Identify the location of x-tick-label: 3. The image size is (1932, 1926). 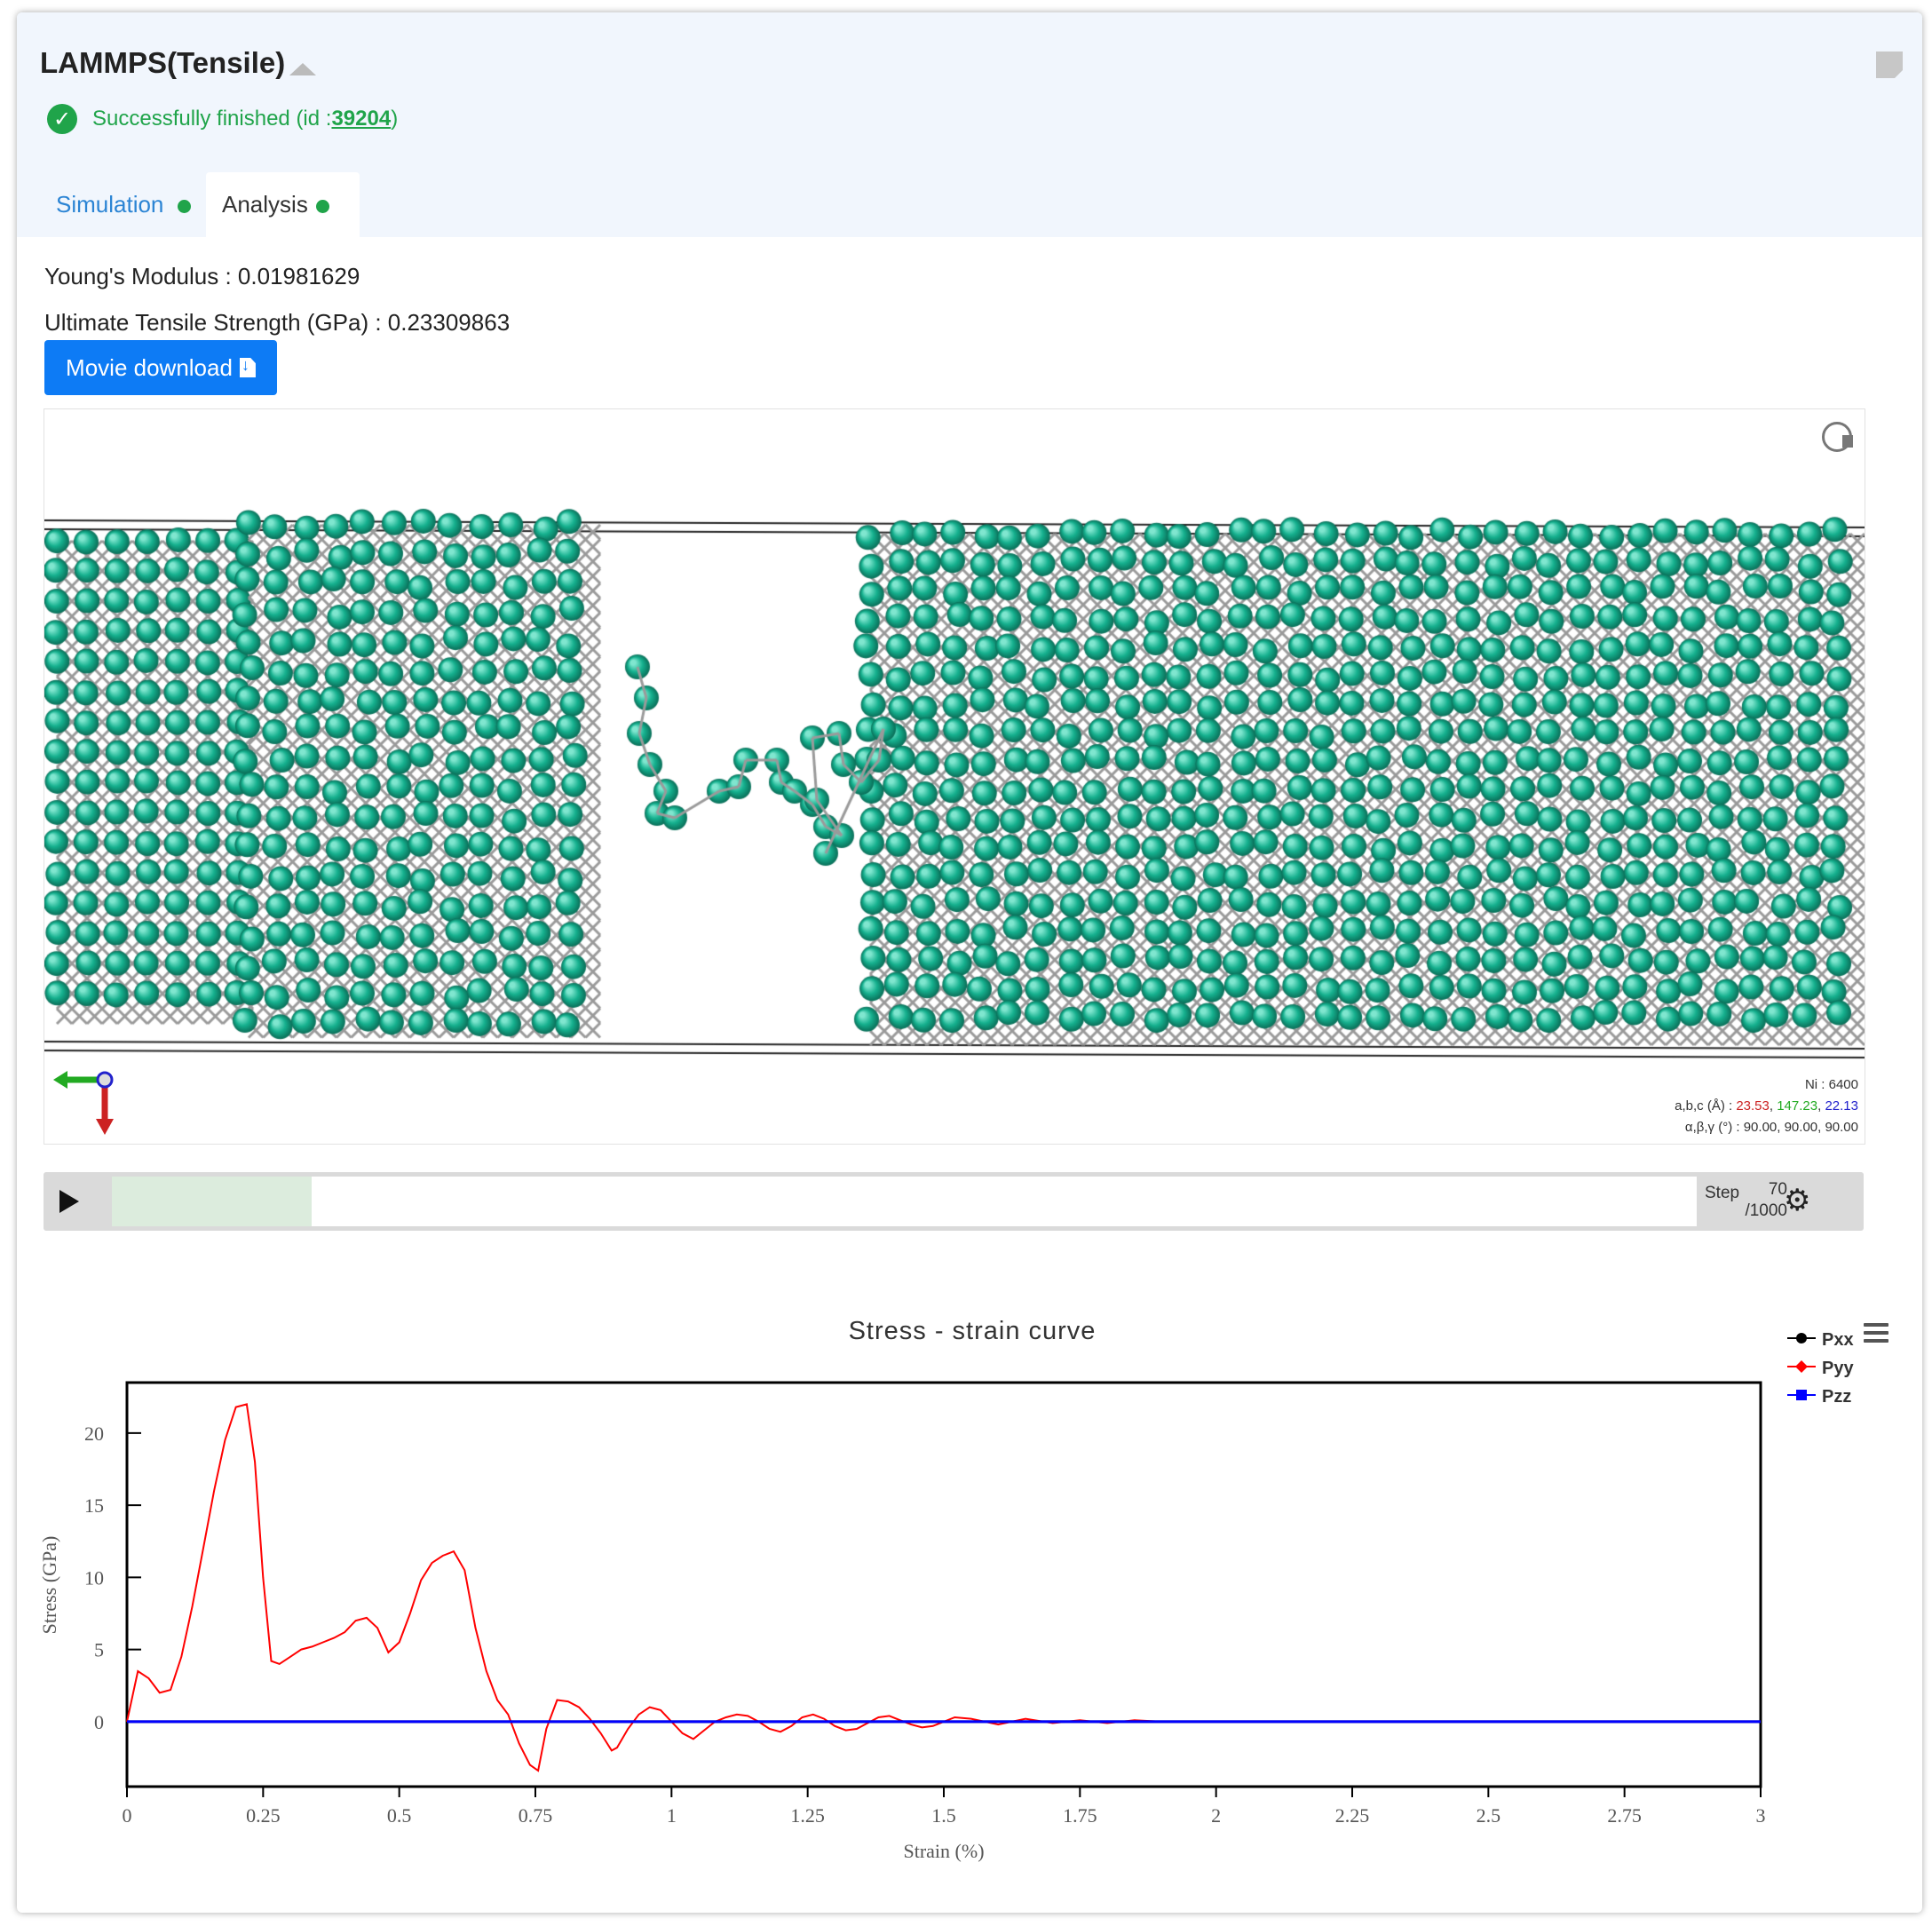
(1761, 1815).